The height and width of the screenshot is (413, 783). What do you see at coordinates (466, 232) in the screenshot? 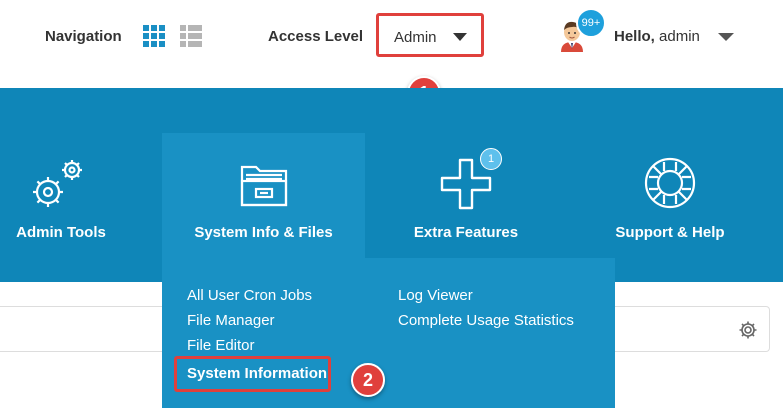
I see `menu-extra-features-label: Extra Features` at bounding box center [466, 232].